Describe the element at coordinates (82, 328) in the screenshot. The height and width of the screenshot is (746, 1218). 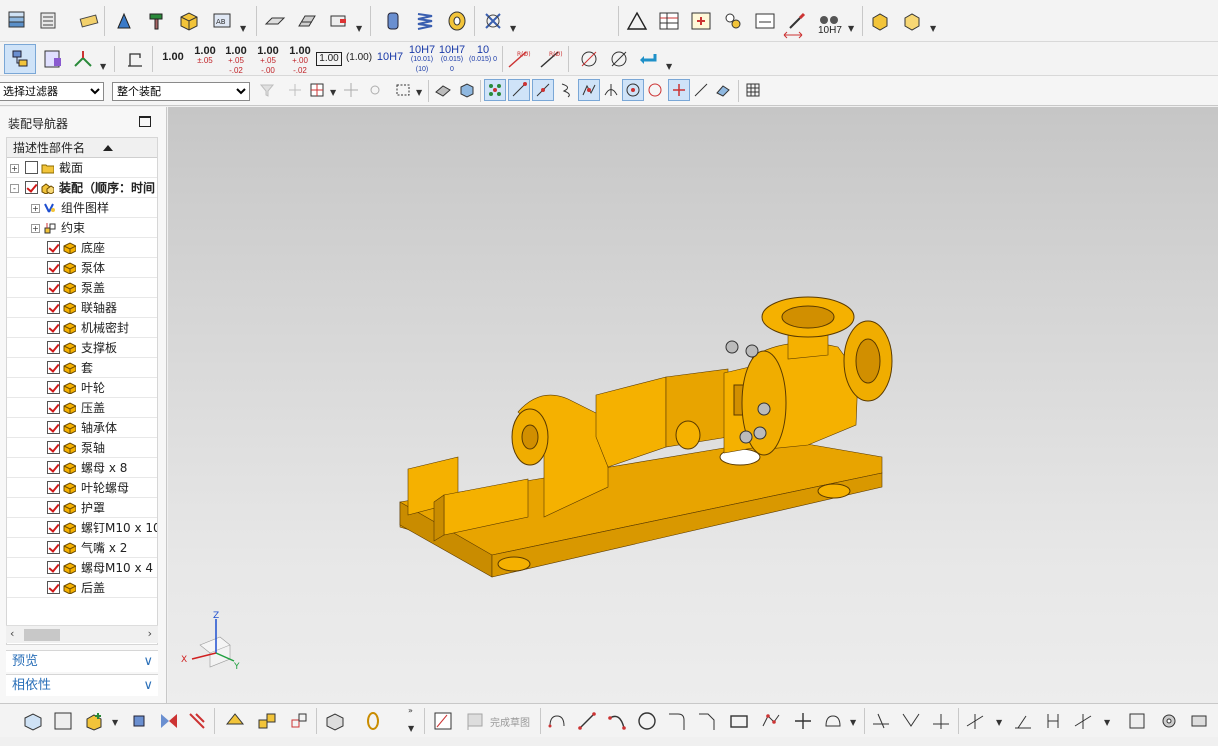
I see `tree-row: 机械密封` at that location.